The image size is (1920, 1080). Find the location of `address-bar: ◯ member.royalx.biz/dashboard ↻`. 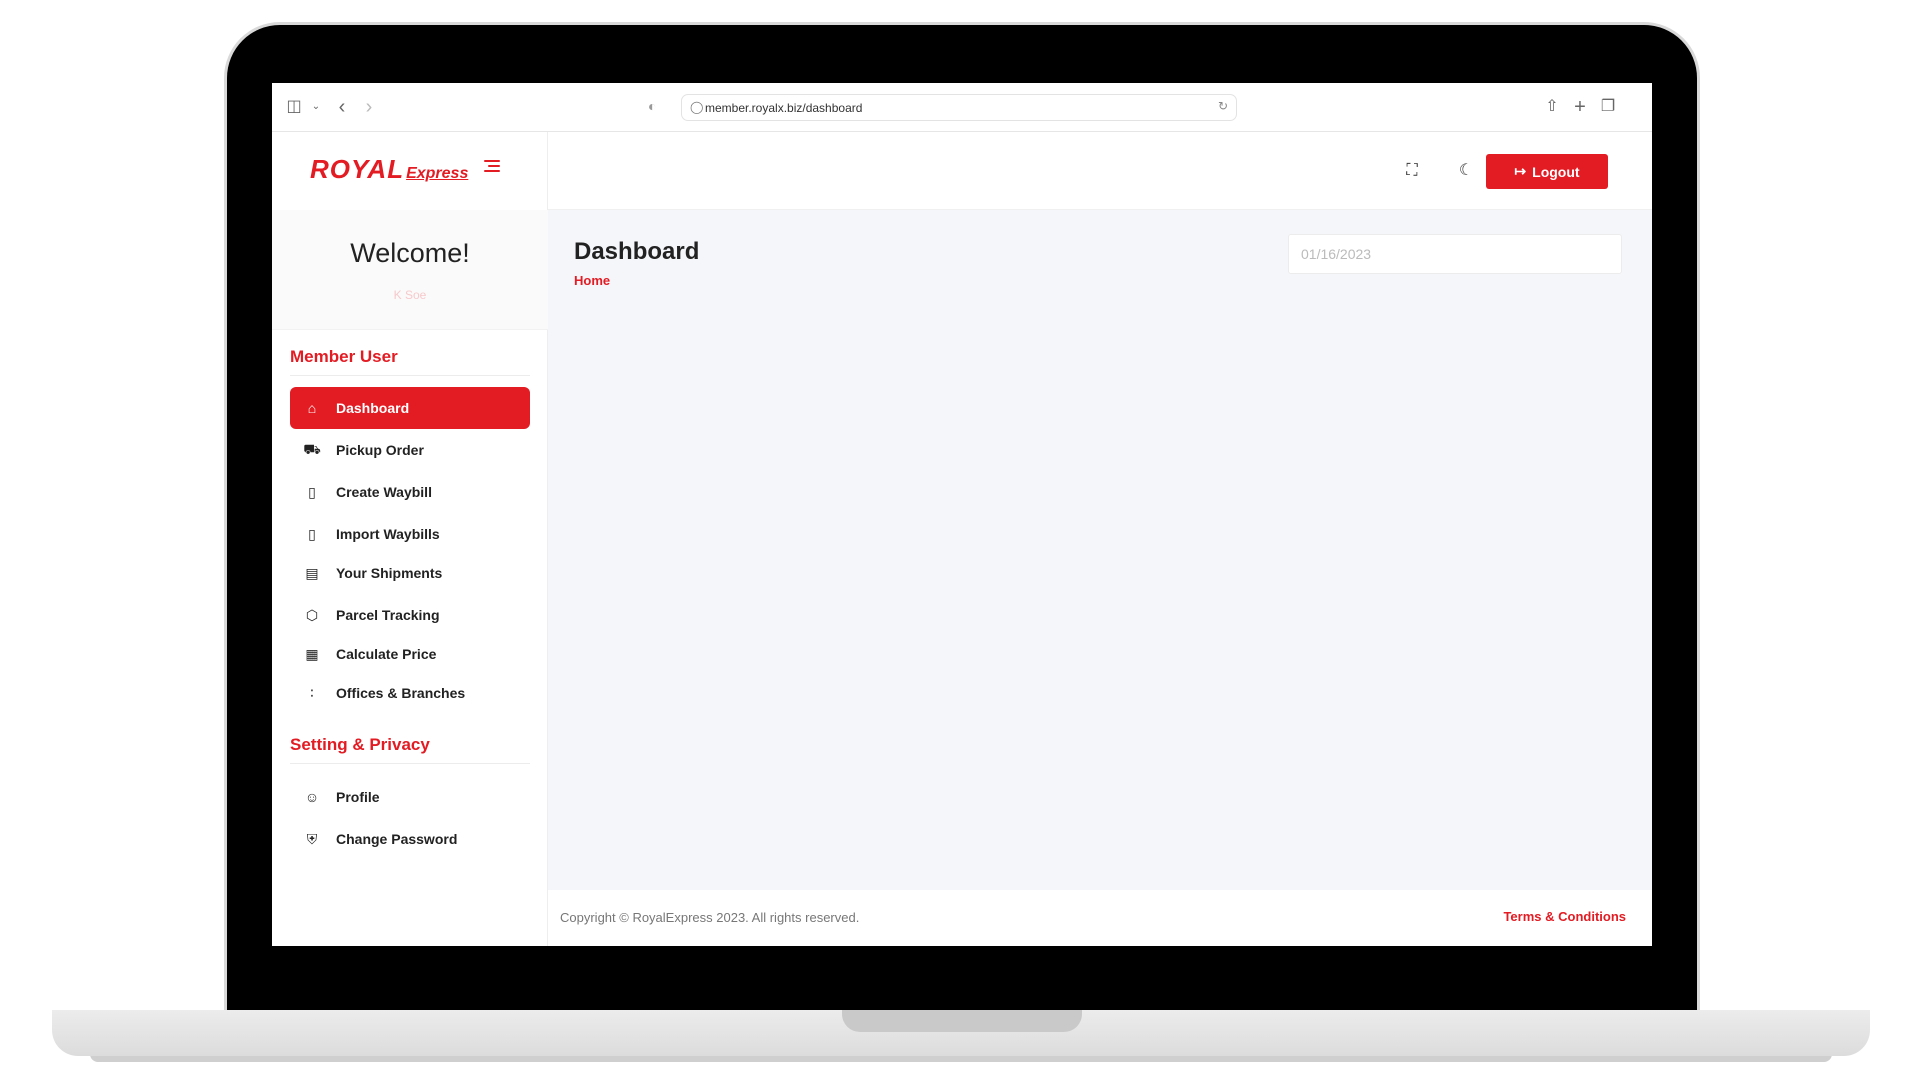

address-bar: ◯ member.royalx.biz/dashboard ↻ is located at coordinates (959, 107).